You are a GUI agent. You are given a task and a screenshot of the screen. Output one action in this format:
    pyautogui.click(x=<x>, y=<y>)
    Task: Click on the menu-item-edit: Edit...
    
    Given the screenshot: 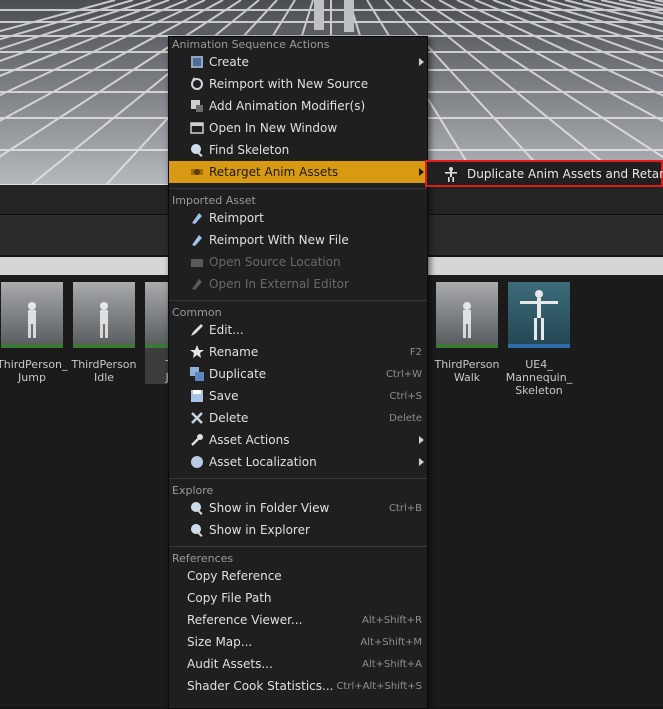 What is the action you would take?
    pyautogui.click(x=298, y=330)
    